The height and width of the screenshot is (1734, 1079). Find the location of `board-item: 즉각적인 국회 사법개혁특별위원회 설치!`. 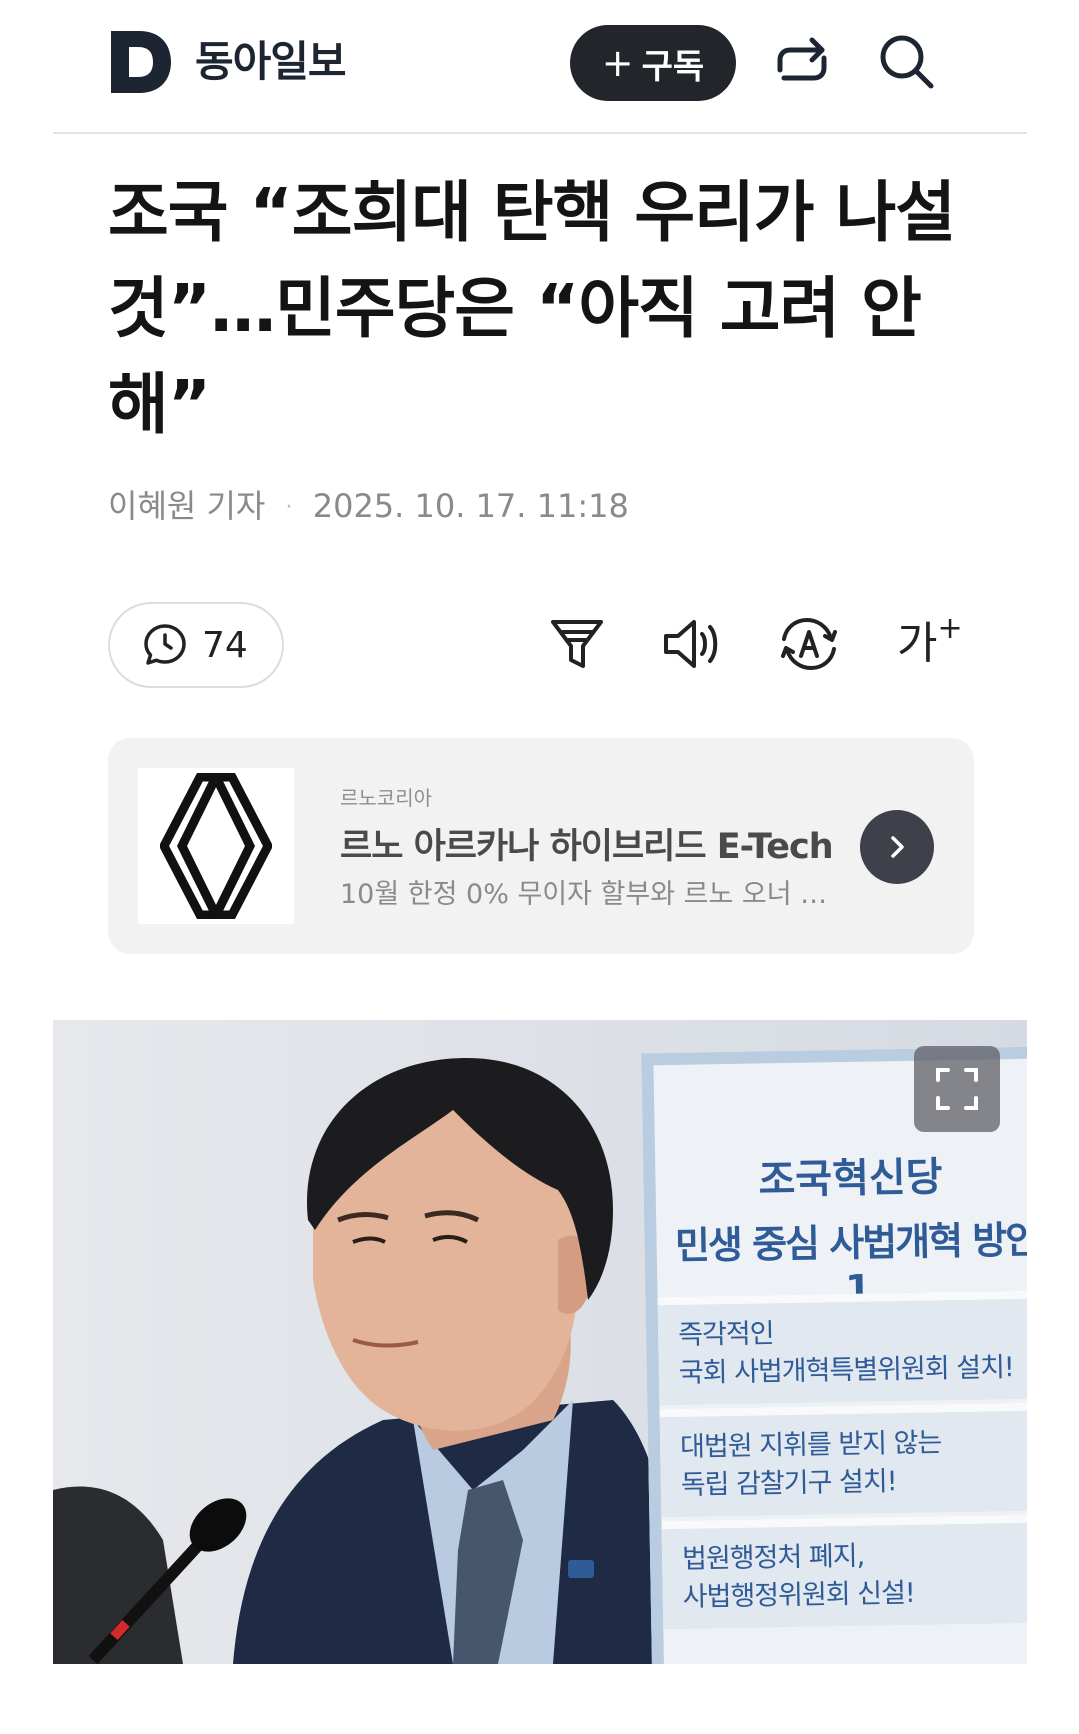

board-item: 즉각적인 국회 사법개혁특별위원회 설치! is located at coordinates (842, 1348).